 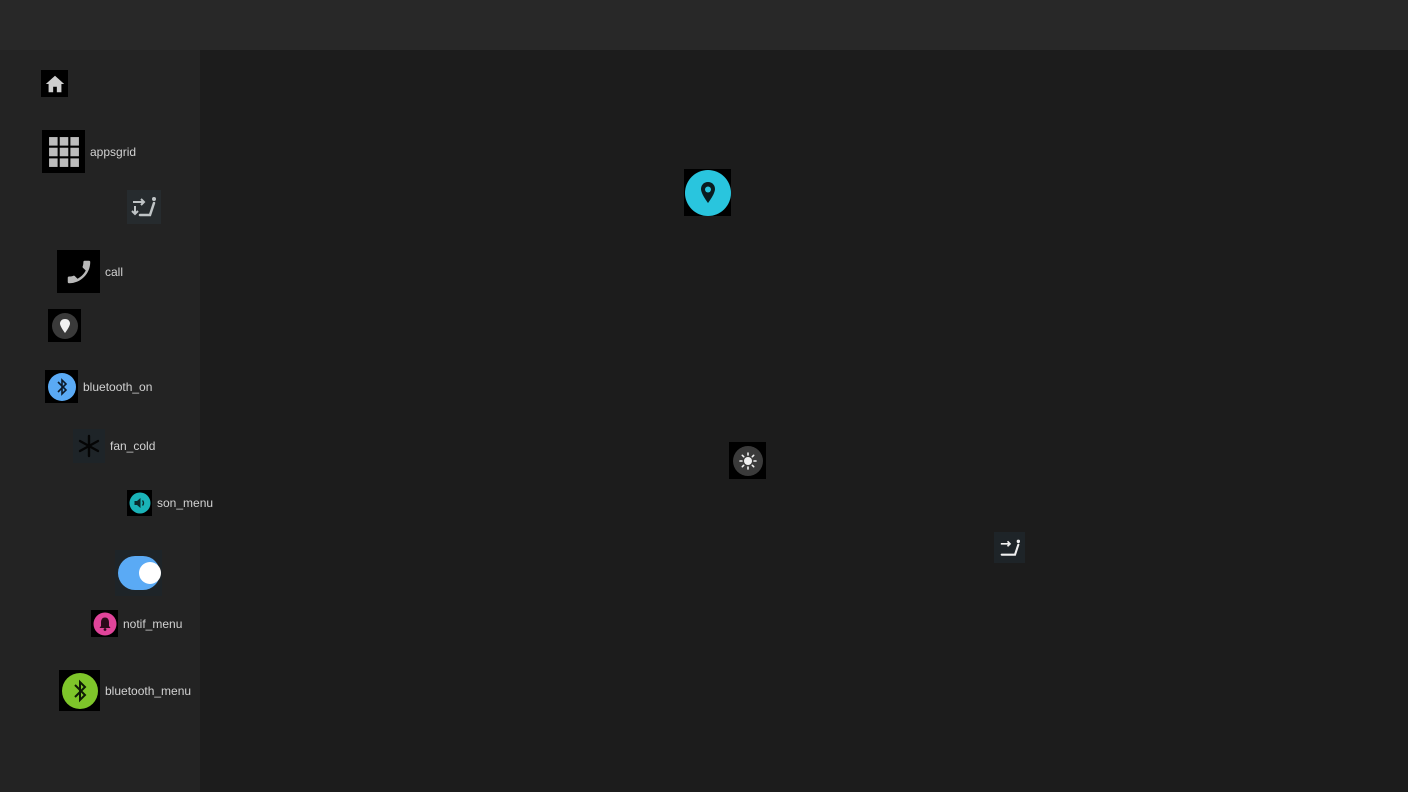 What do you see at coordinates (104, 623) in the screenshot?
I see `bell-icon` at bounding box center [104, 623].